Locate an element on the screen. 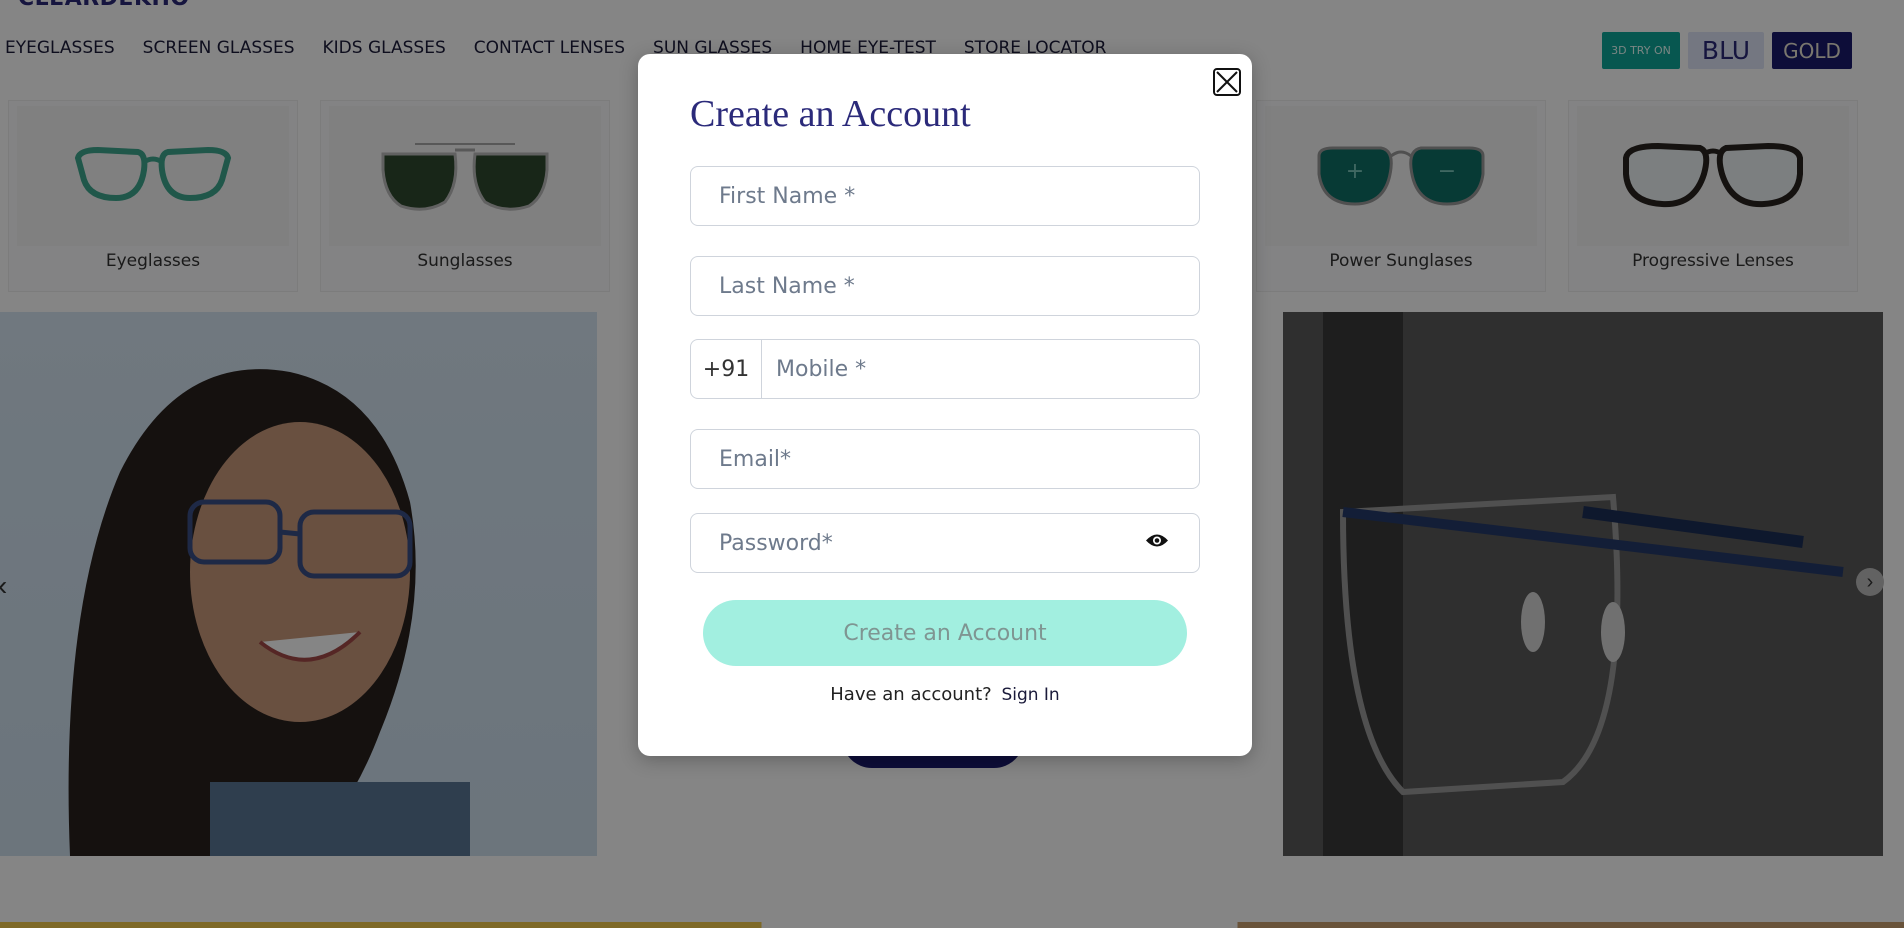 This screenshot has height=928, width=1904. password-input is located at coordinates (945, 543).